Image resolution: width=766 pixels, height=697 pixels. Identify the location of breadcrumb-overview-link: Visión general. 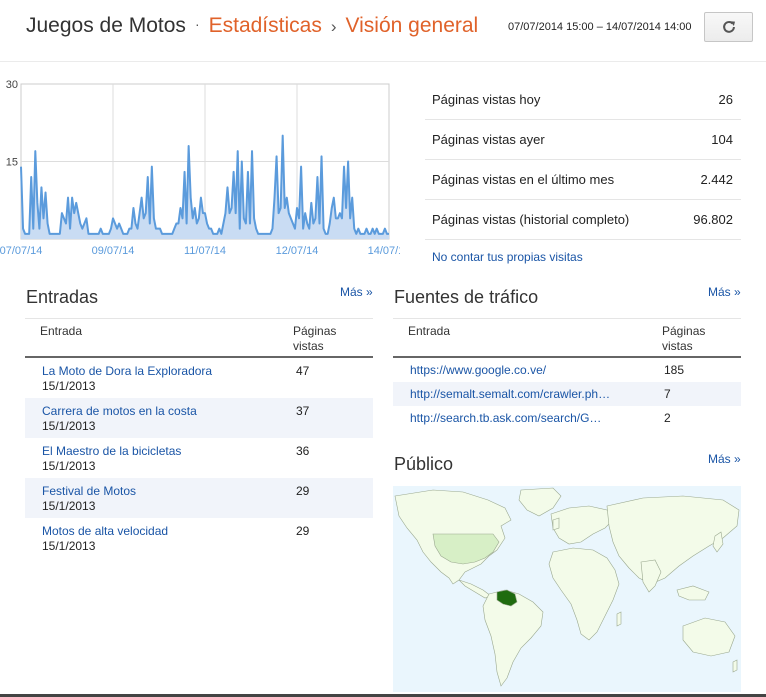
(412, 25).